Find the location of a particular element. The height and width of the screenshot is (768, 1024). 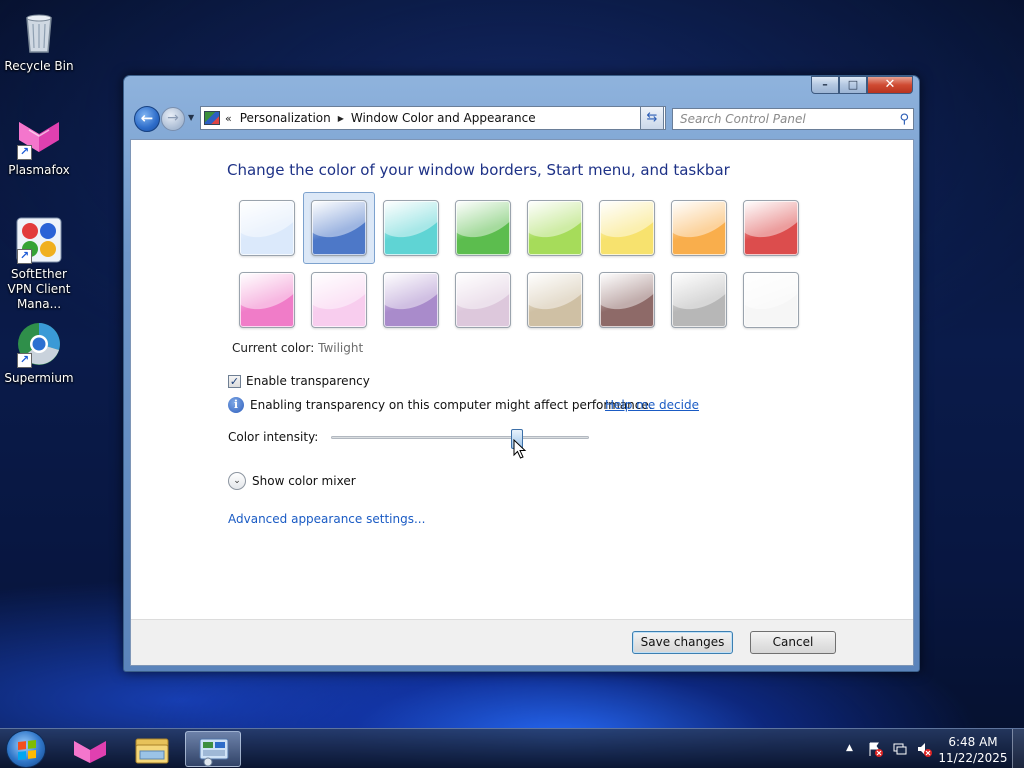

color-swatch-taupe is located at coordinates (555, 300).